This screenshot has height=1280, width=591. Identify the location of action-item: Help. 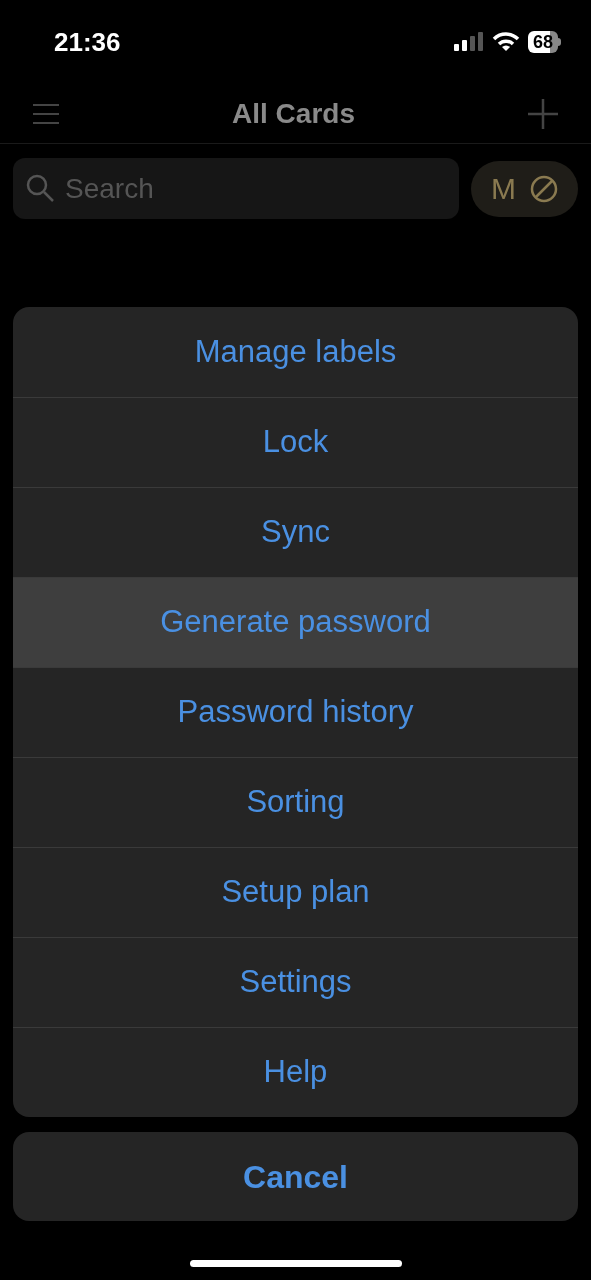
(295, 1072).